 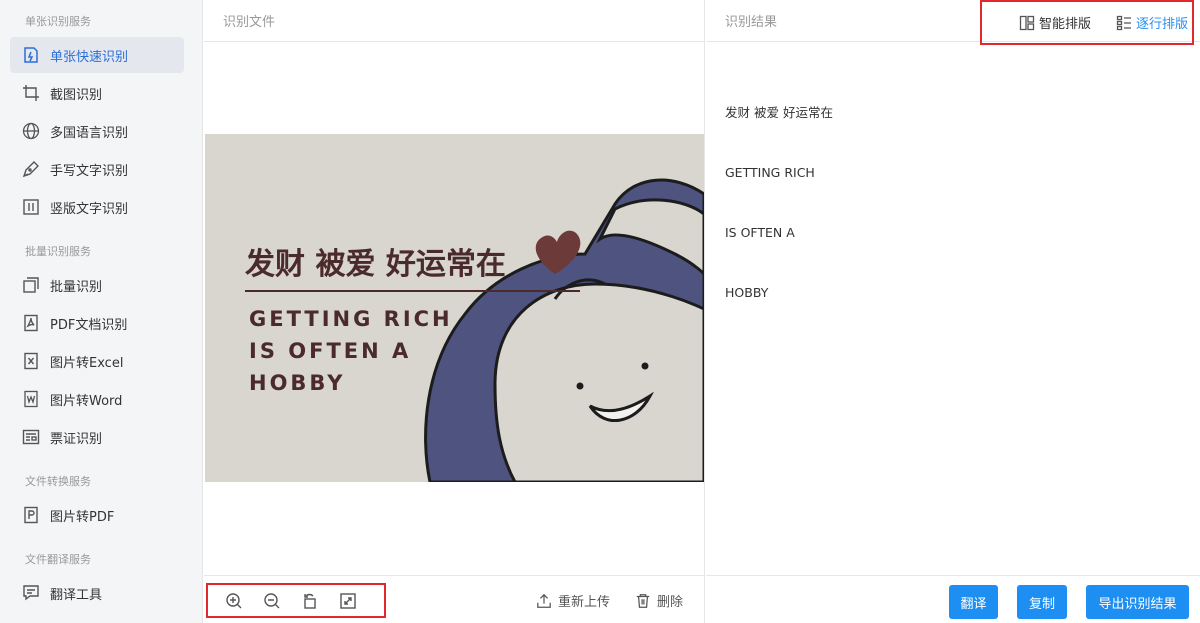 I want to click on reupload-button: 重新上传, so click(x=573, y=600).